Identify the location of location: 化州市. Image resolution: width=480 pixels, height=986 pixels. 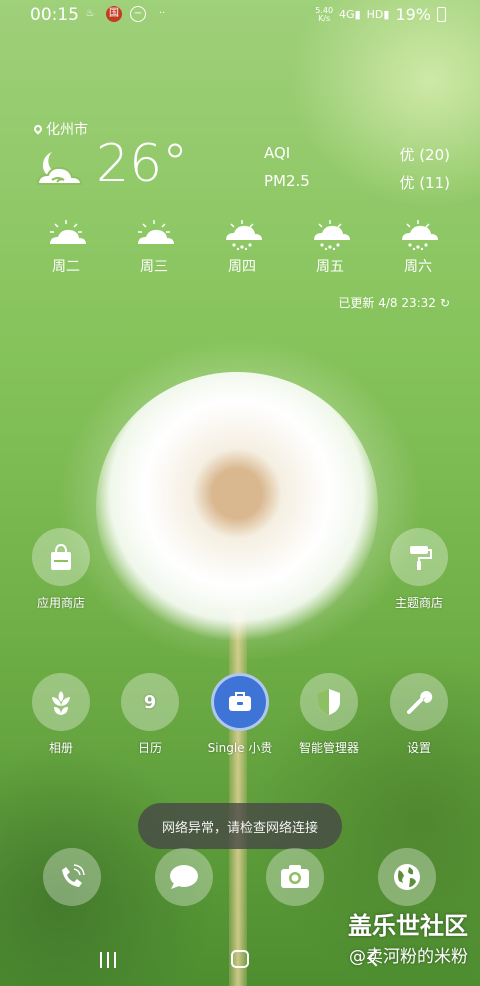
(60, 129).